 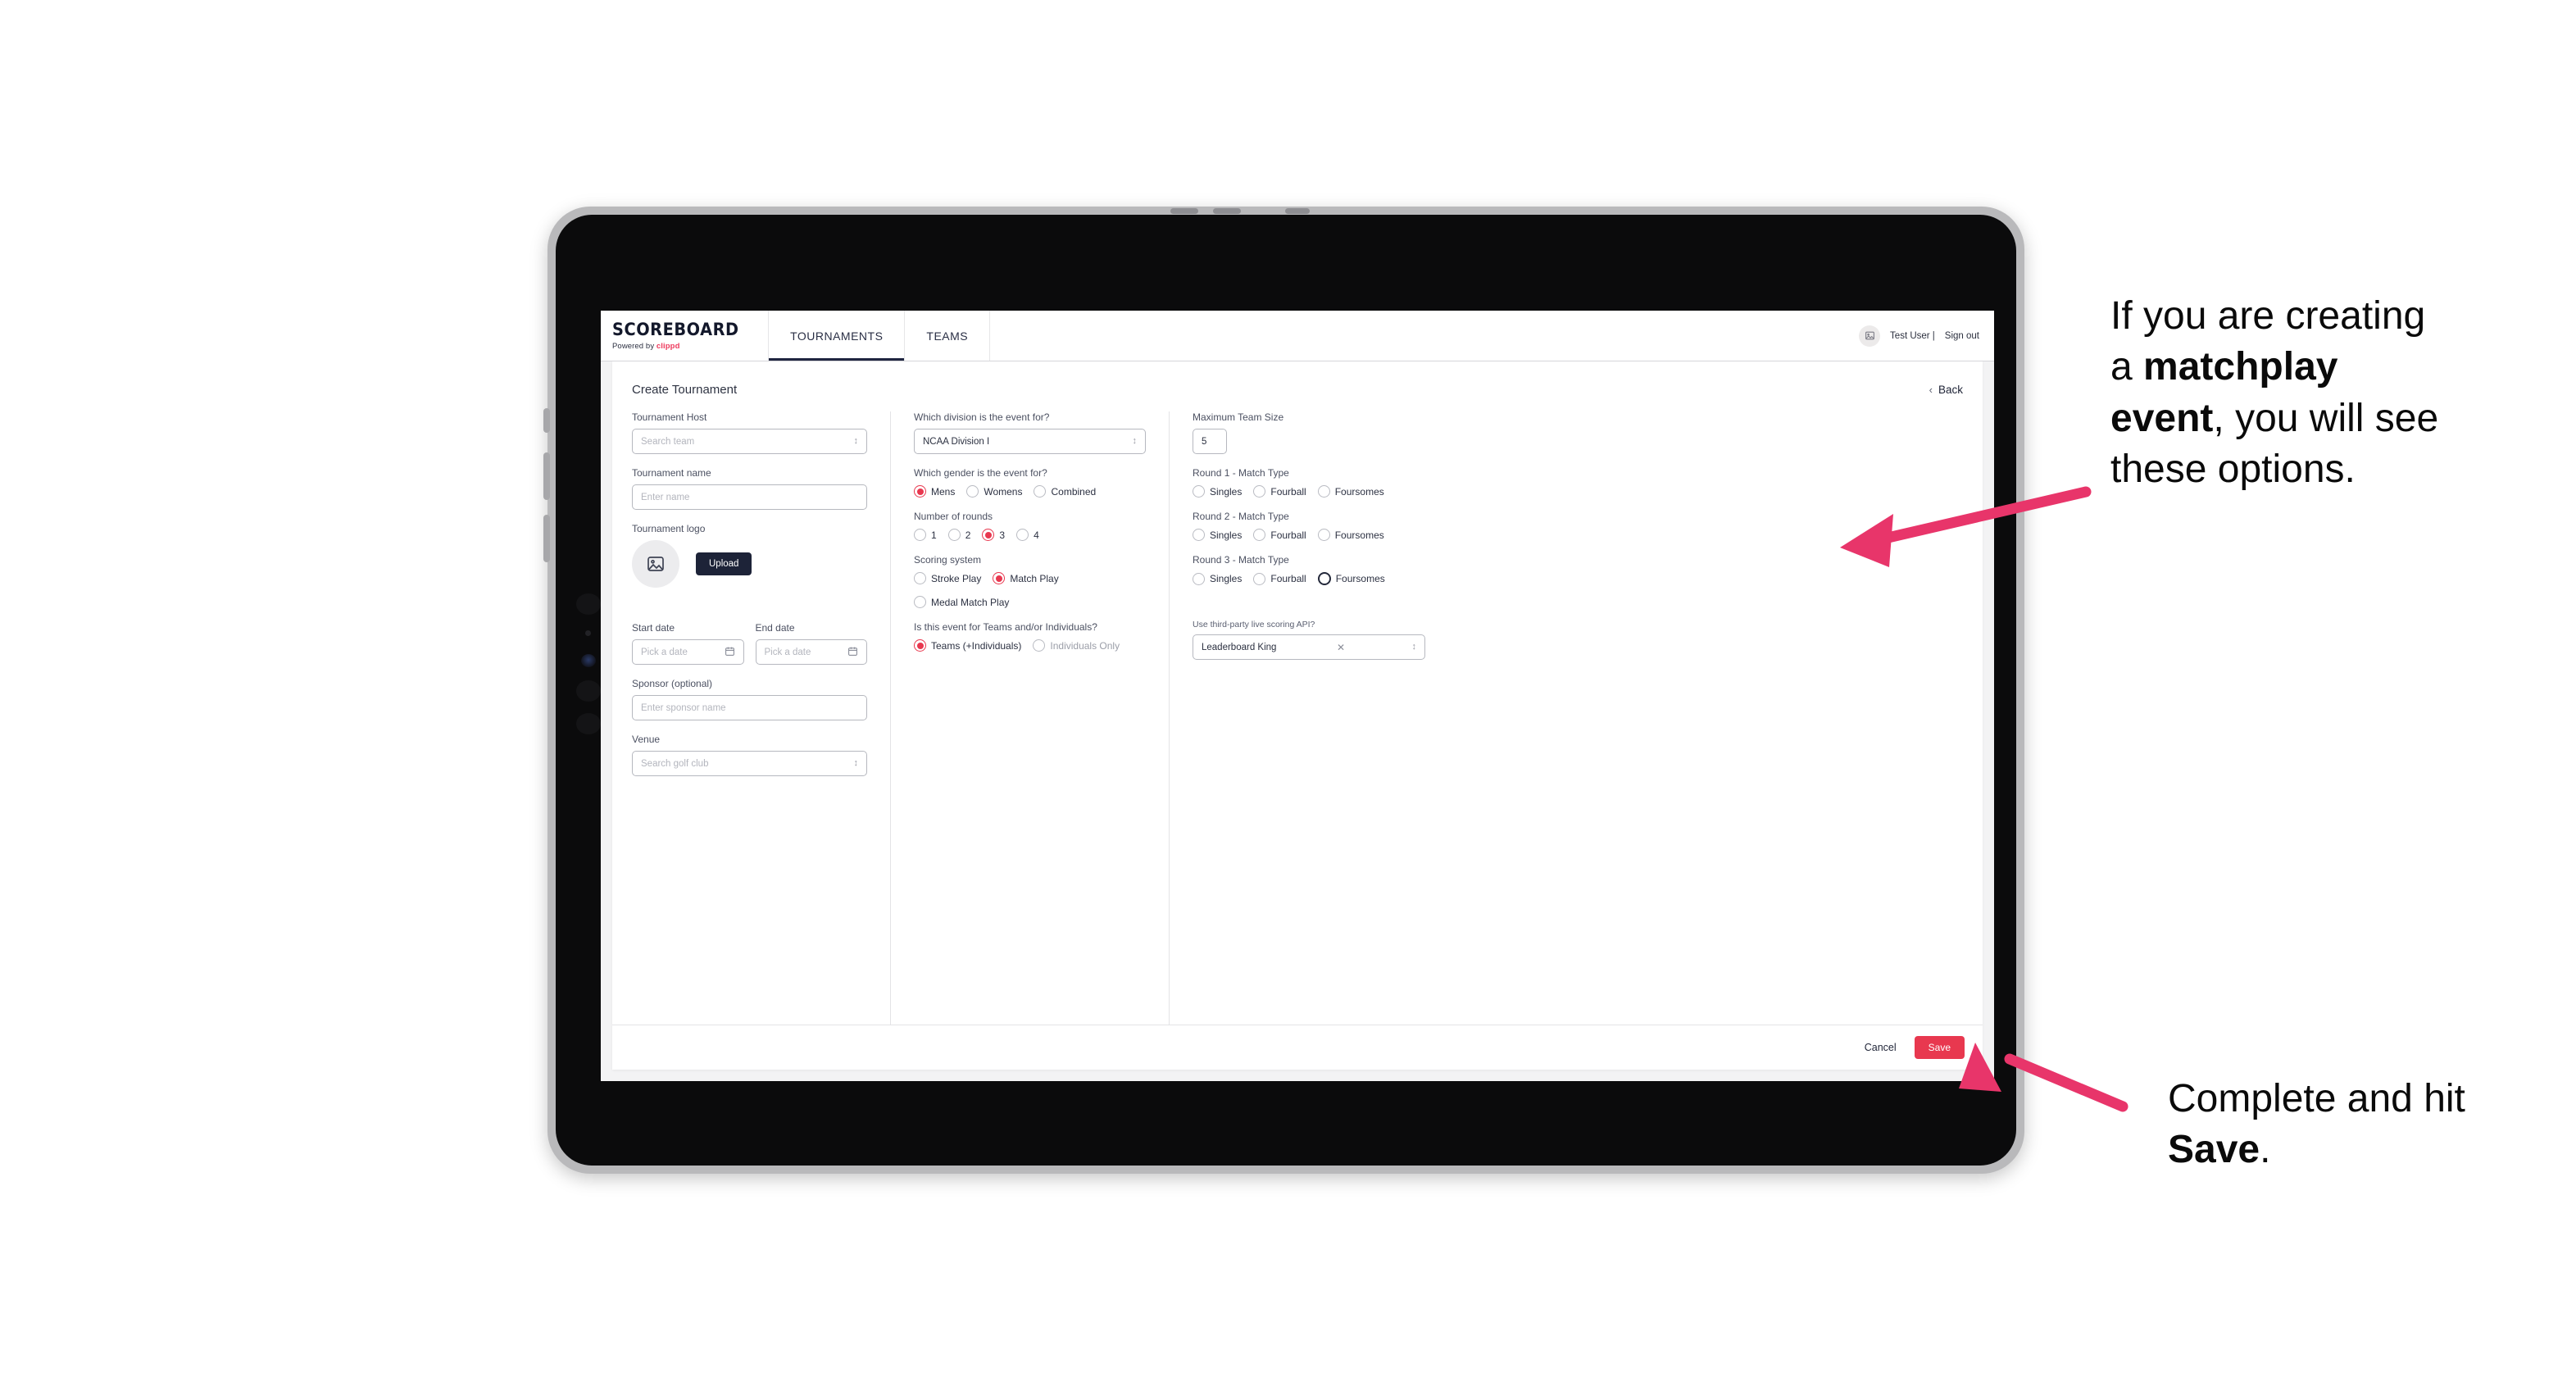 What do you see at coordinates (1279, 535) in the screenshot?
I see `radio-round2-fourball: Fourball` at bounding box center [1279, 535].